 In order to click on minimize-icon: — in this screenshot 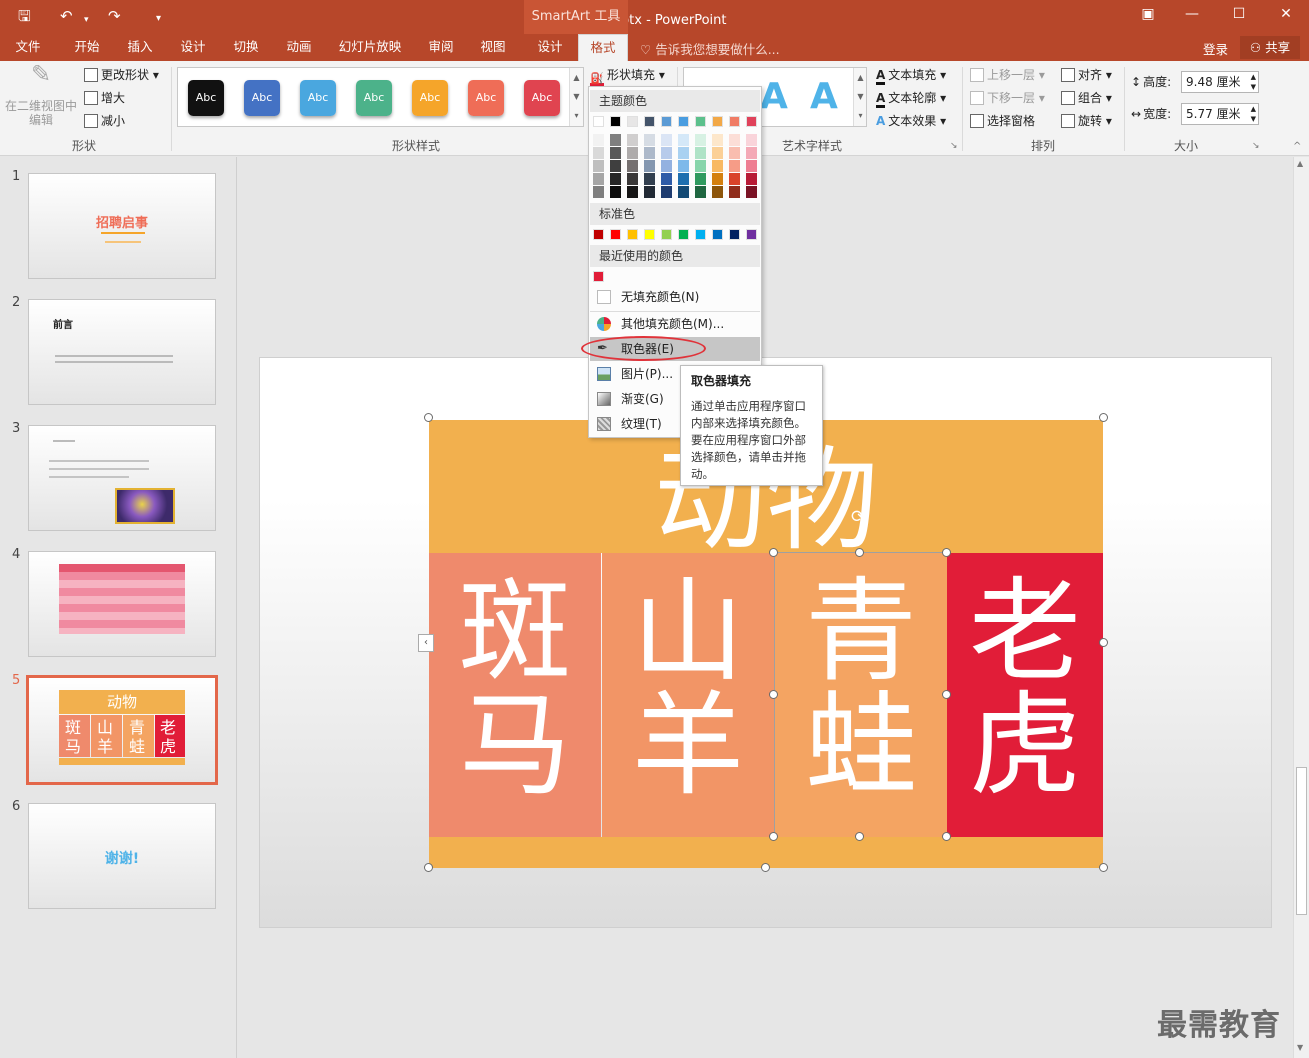, I will do `click(1192, 14)`.